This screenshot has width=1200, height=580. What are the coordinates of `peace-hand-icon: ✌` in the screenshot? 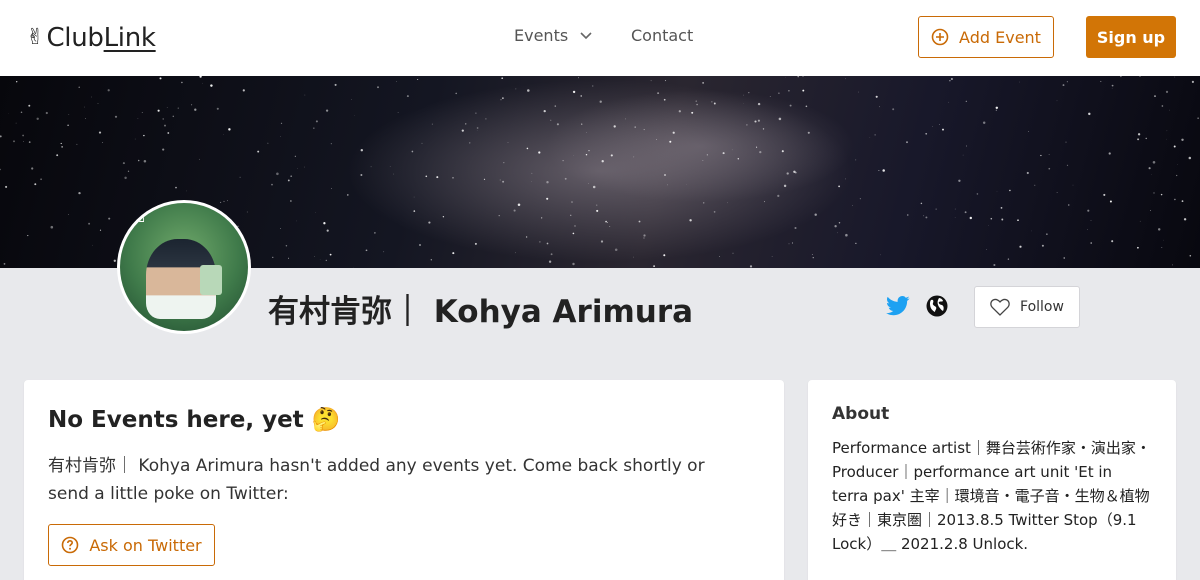 It's located at (35, 37).